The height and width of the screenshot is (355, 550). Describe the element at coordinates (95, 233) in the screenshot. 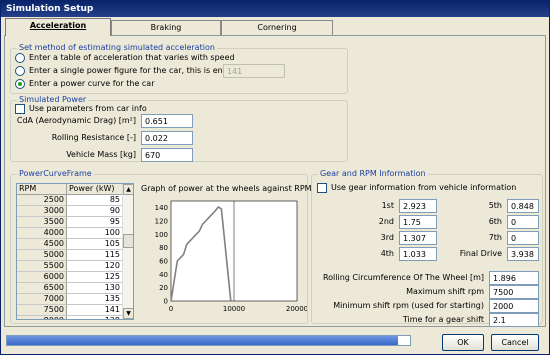

I see `power-cell: 100` at that location.